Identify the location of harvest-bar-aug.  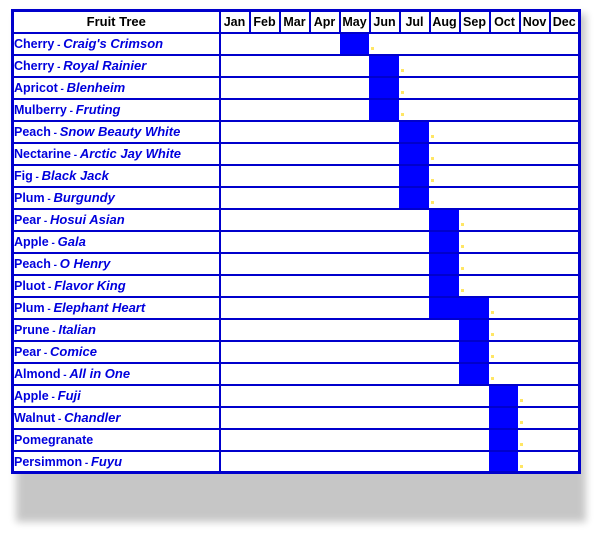
(444, 219).